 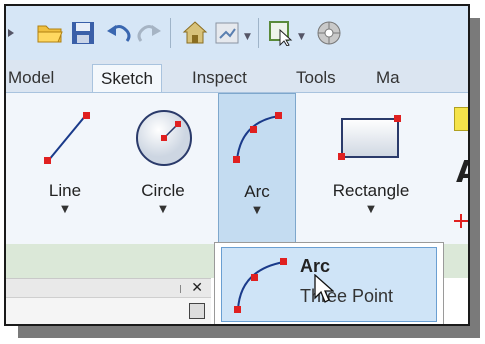 I want to click on line-tool-button: Line ▼, so click(x=65, y=168).